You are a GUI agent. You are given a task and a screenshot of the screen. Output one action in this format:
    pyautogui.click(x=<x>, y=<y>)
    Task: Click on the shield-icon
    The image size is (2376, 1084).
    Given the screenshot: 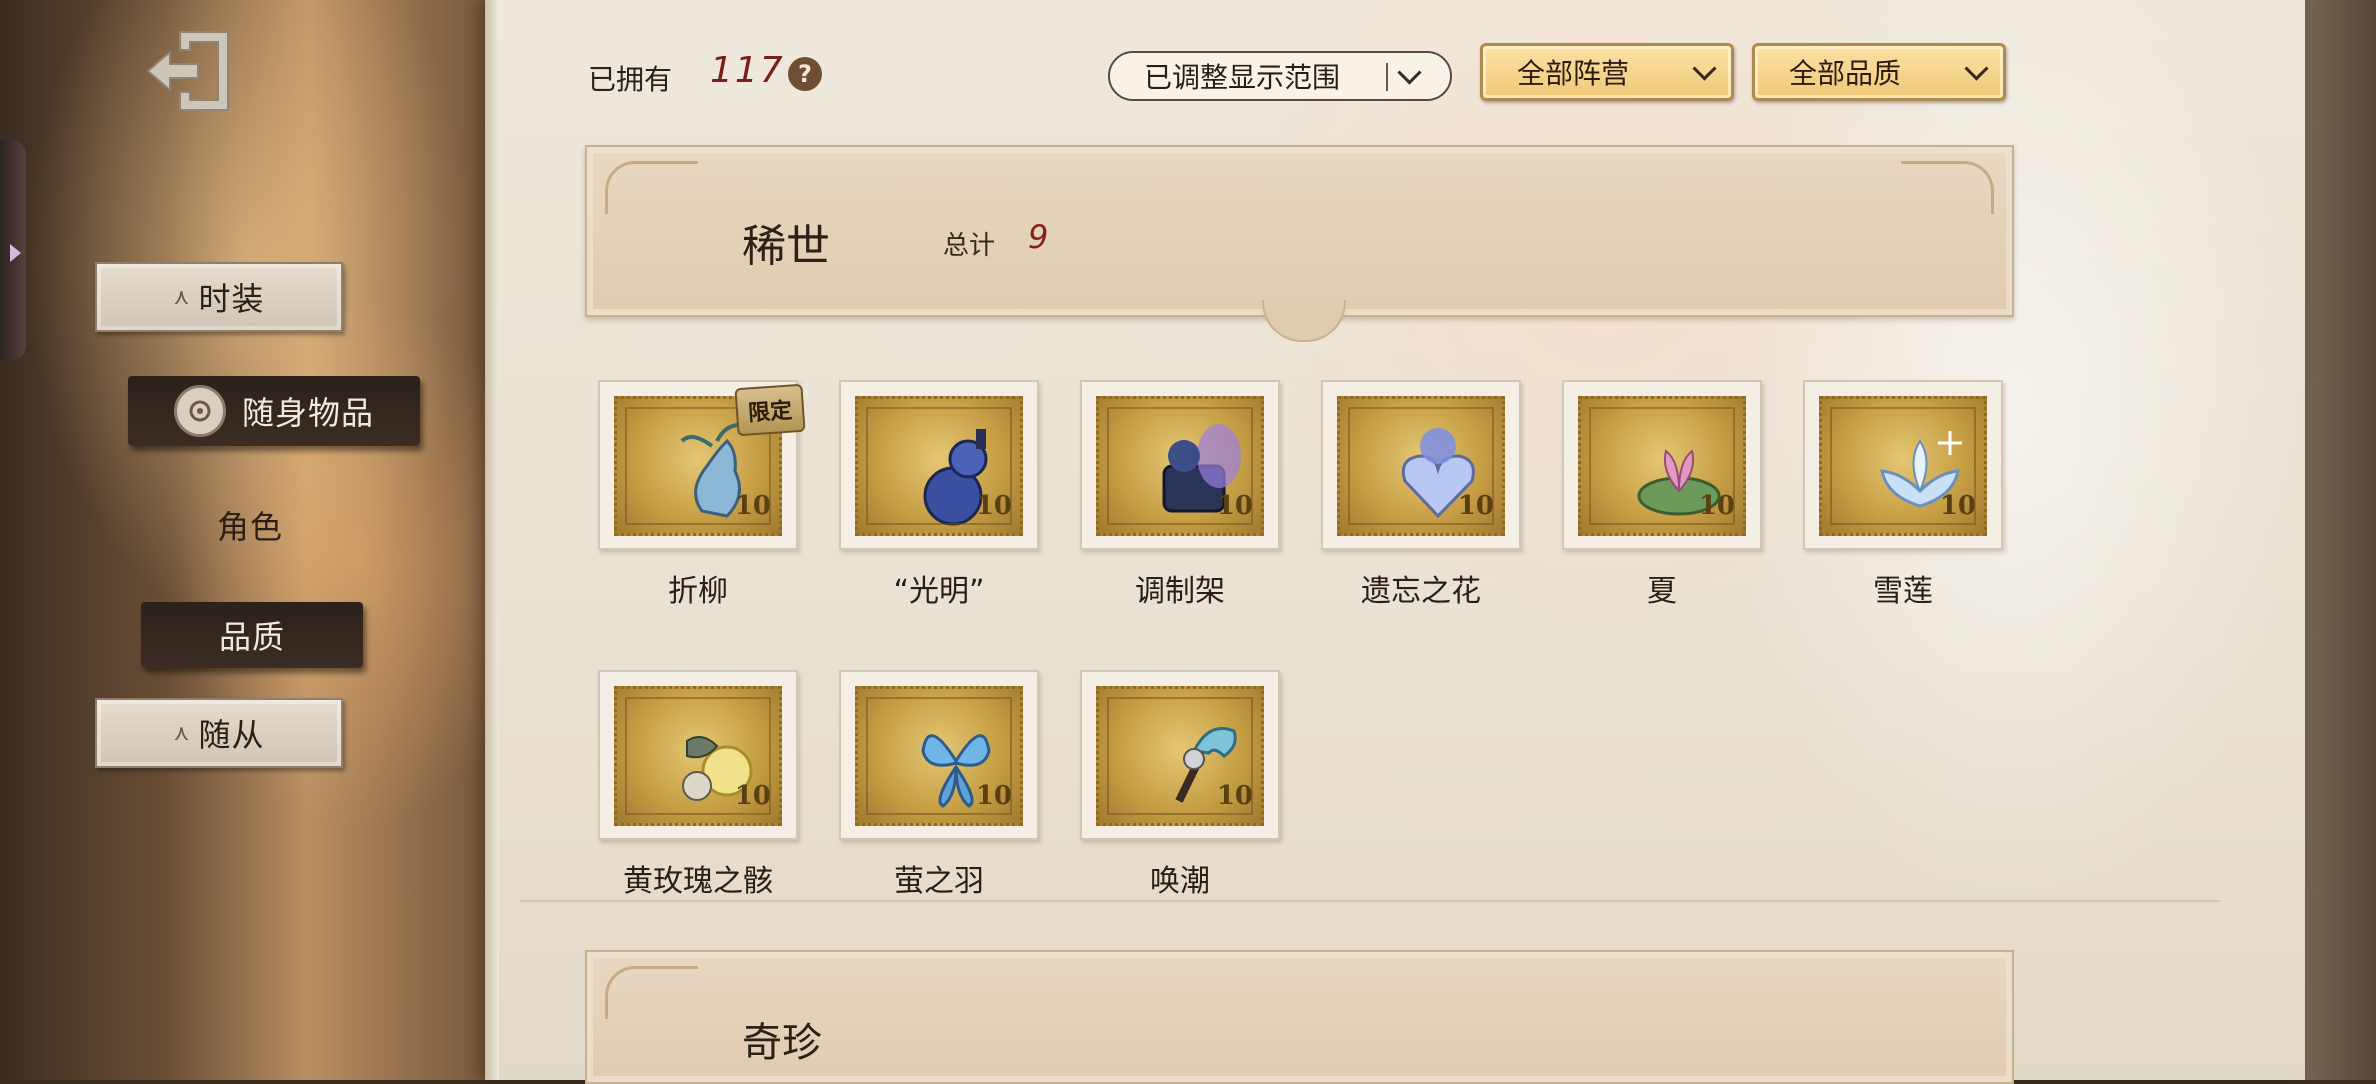 What is the action you would take?
    pyautogui.click(x=199, y=411)
    